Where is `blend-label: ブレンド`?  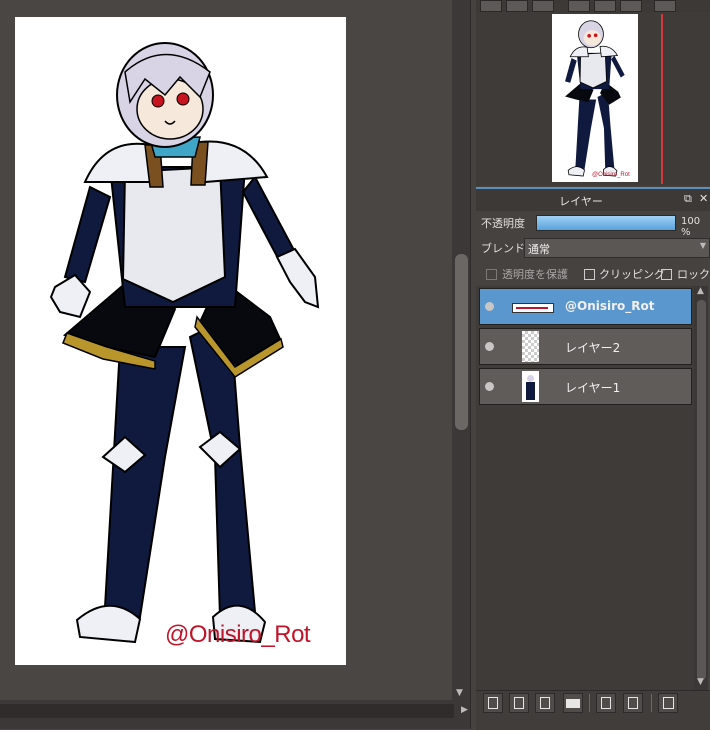 blend-label: ブレンド is located at coordinates (503, 248).